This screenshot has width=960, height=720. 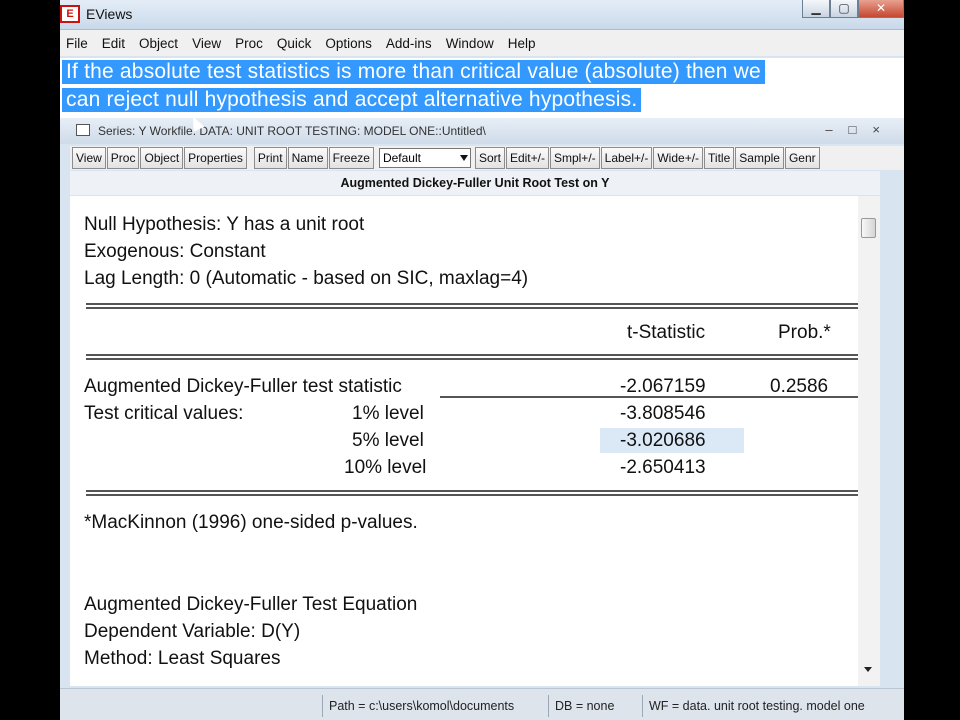 I want to click on critical-value-1: -3.808546, so click(x=663, y=413).